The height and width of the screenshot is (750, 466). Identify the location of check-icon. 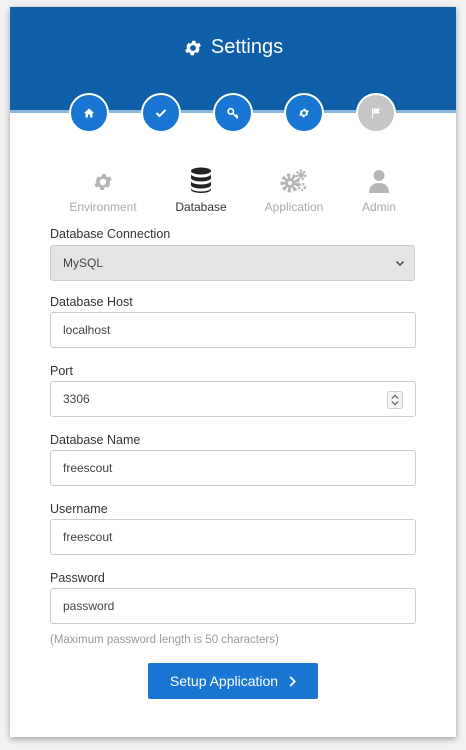
(161, 113).